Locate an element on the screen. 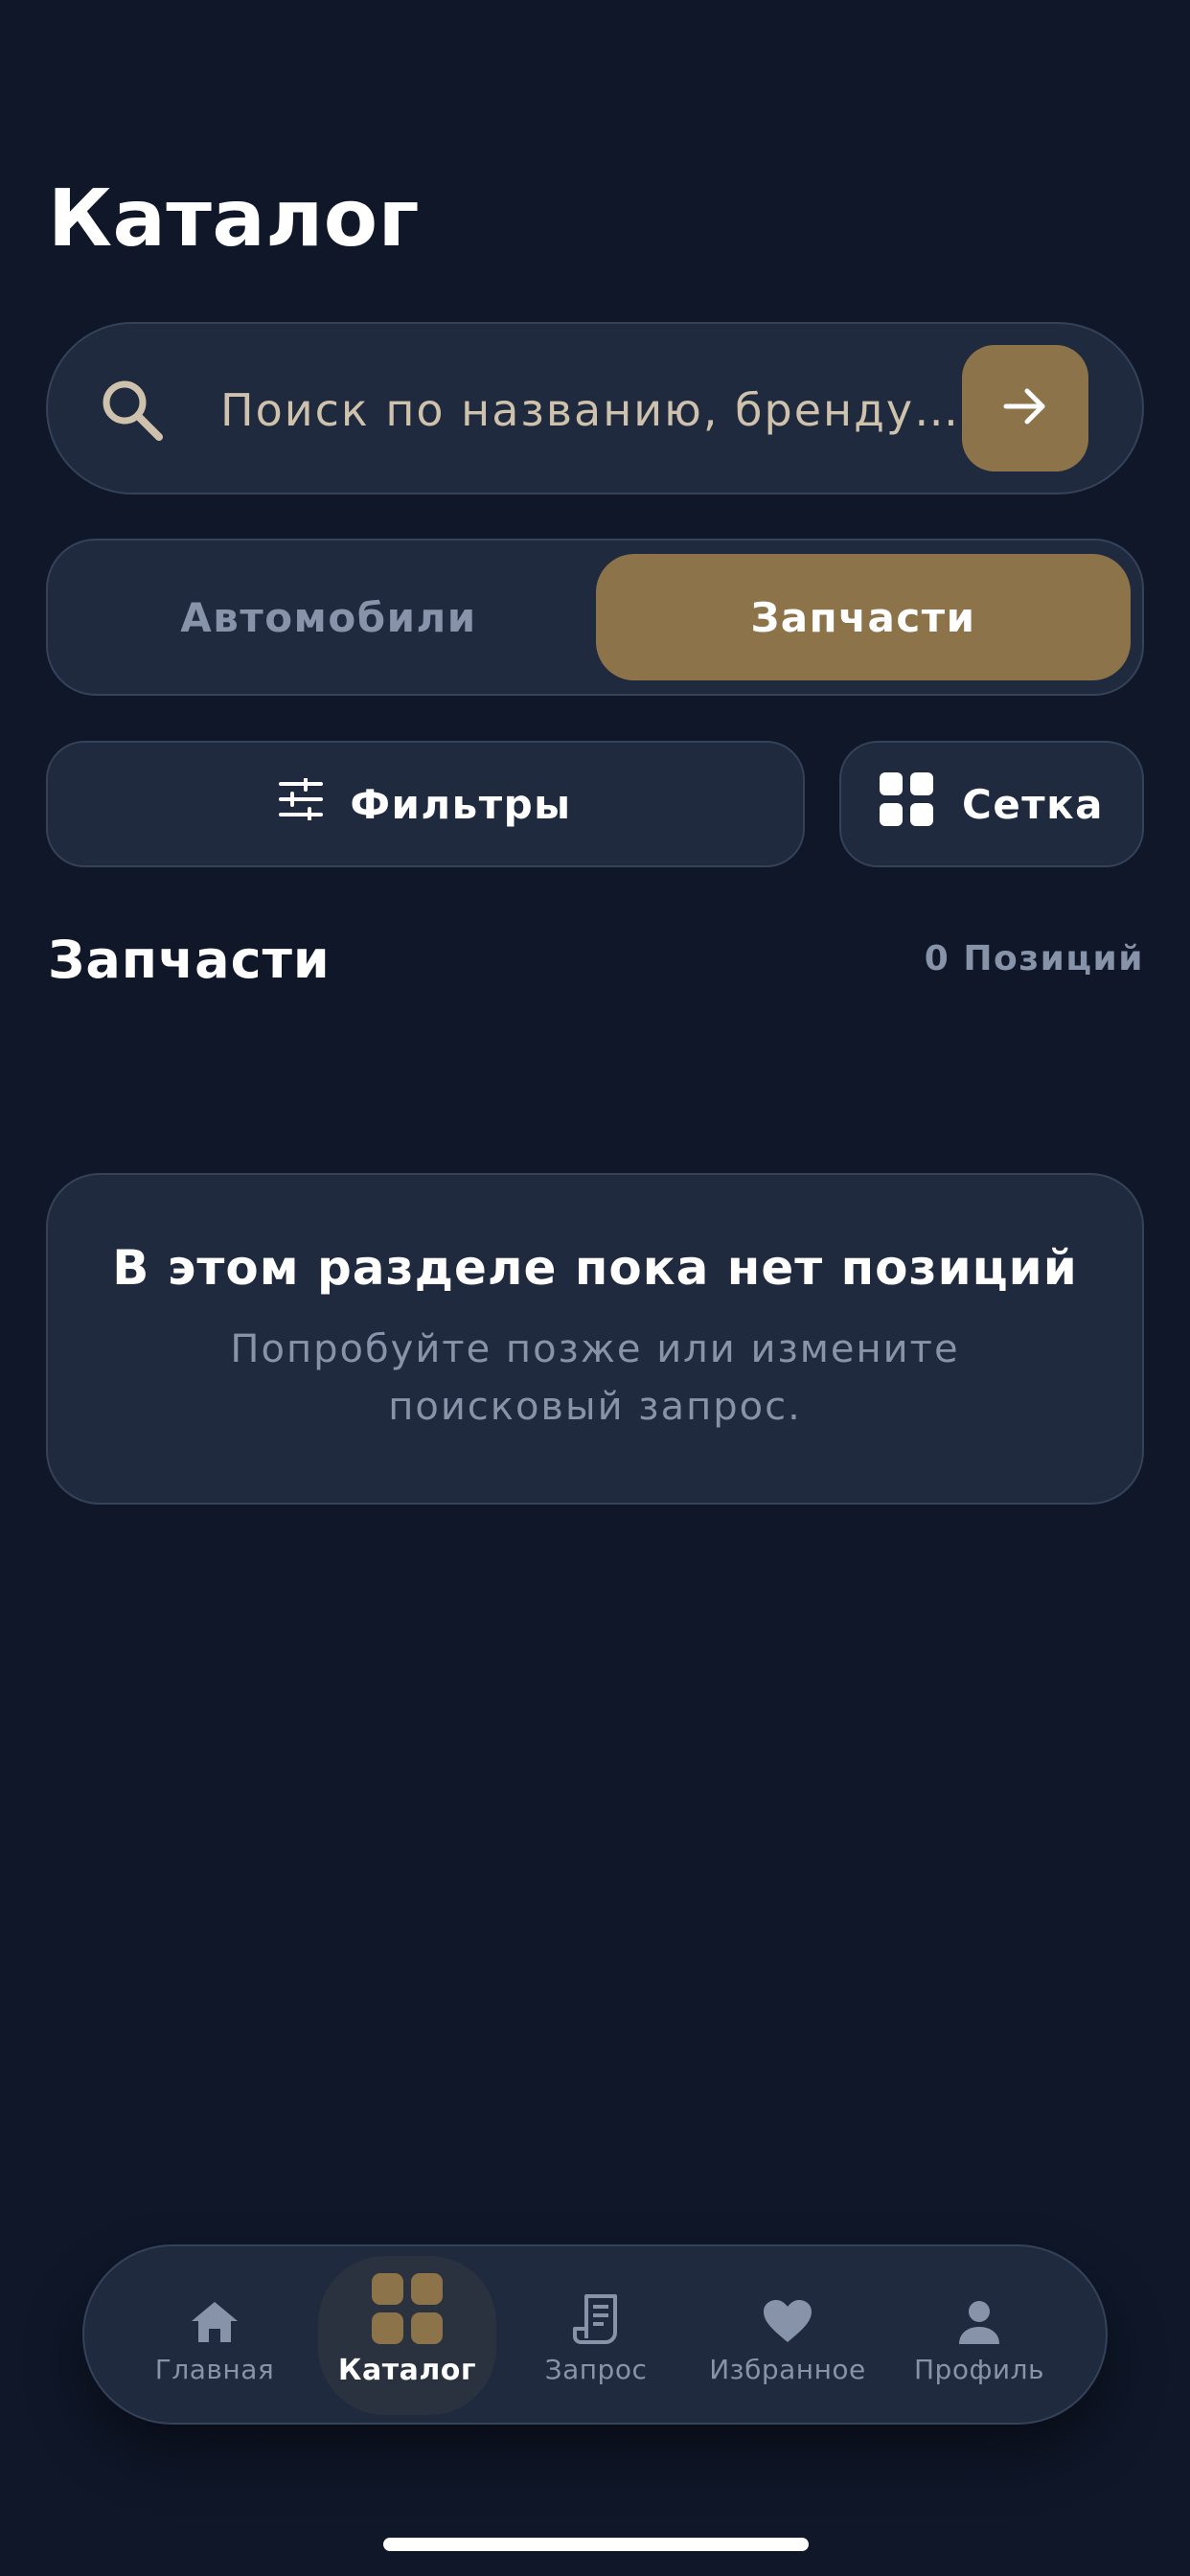 The height and width of the screenshot is (2576, 1190). grid-view-label: Сетка is located at coordinates (1033, 804).